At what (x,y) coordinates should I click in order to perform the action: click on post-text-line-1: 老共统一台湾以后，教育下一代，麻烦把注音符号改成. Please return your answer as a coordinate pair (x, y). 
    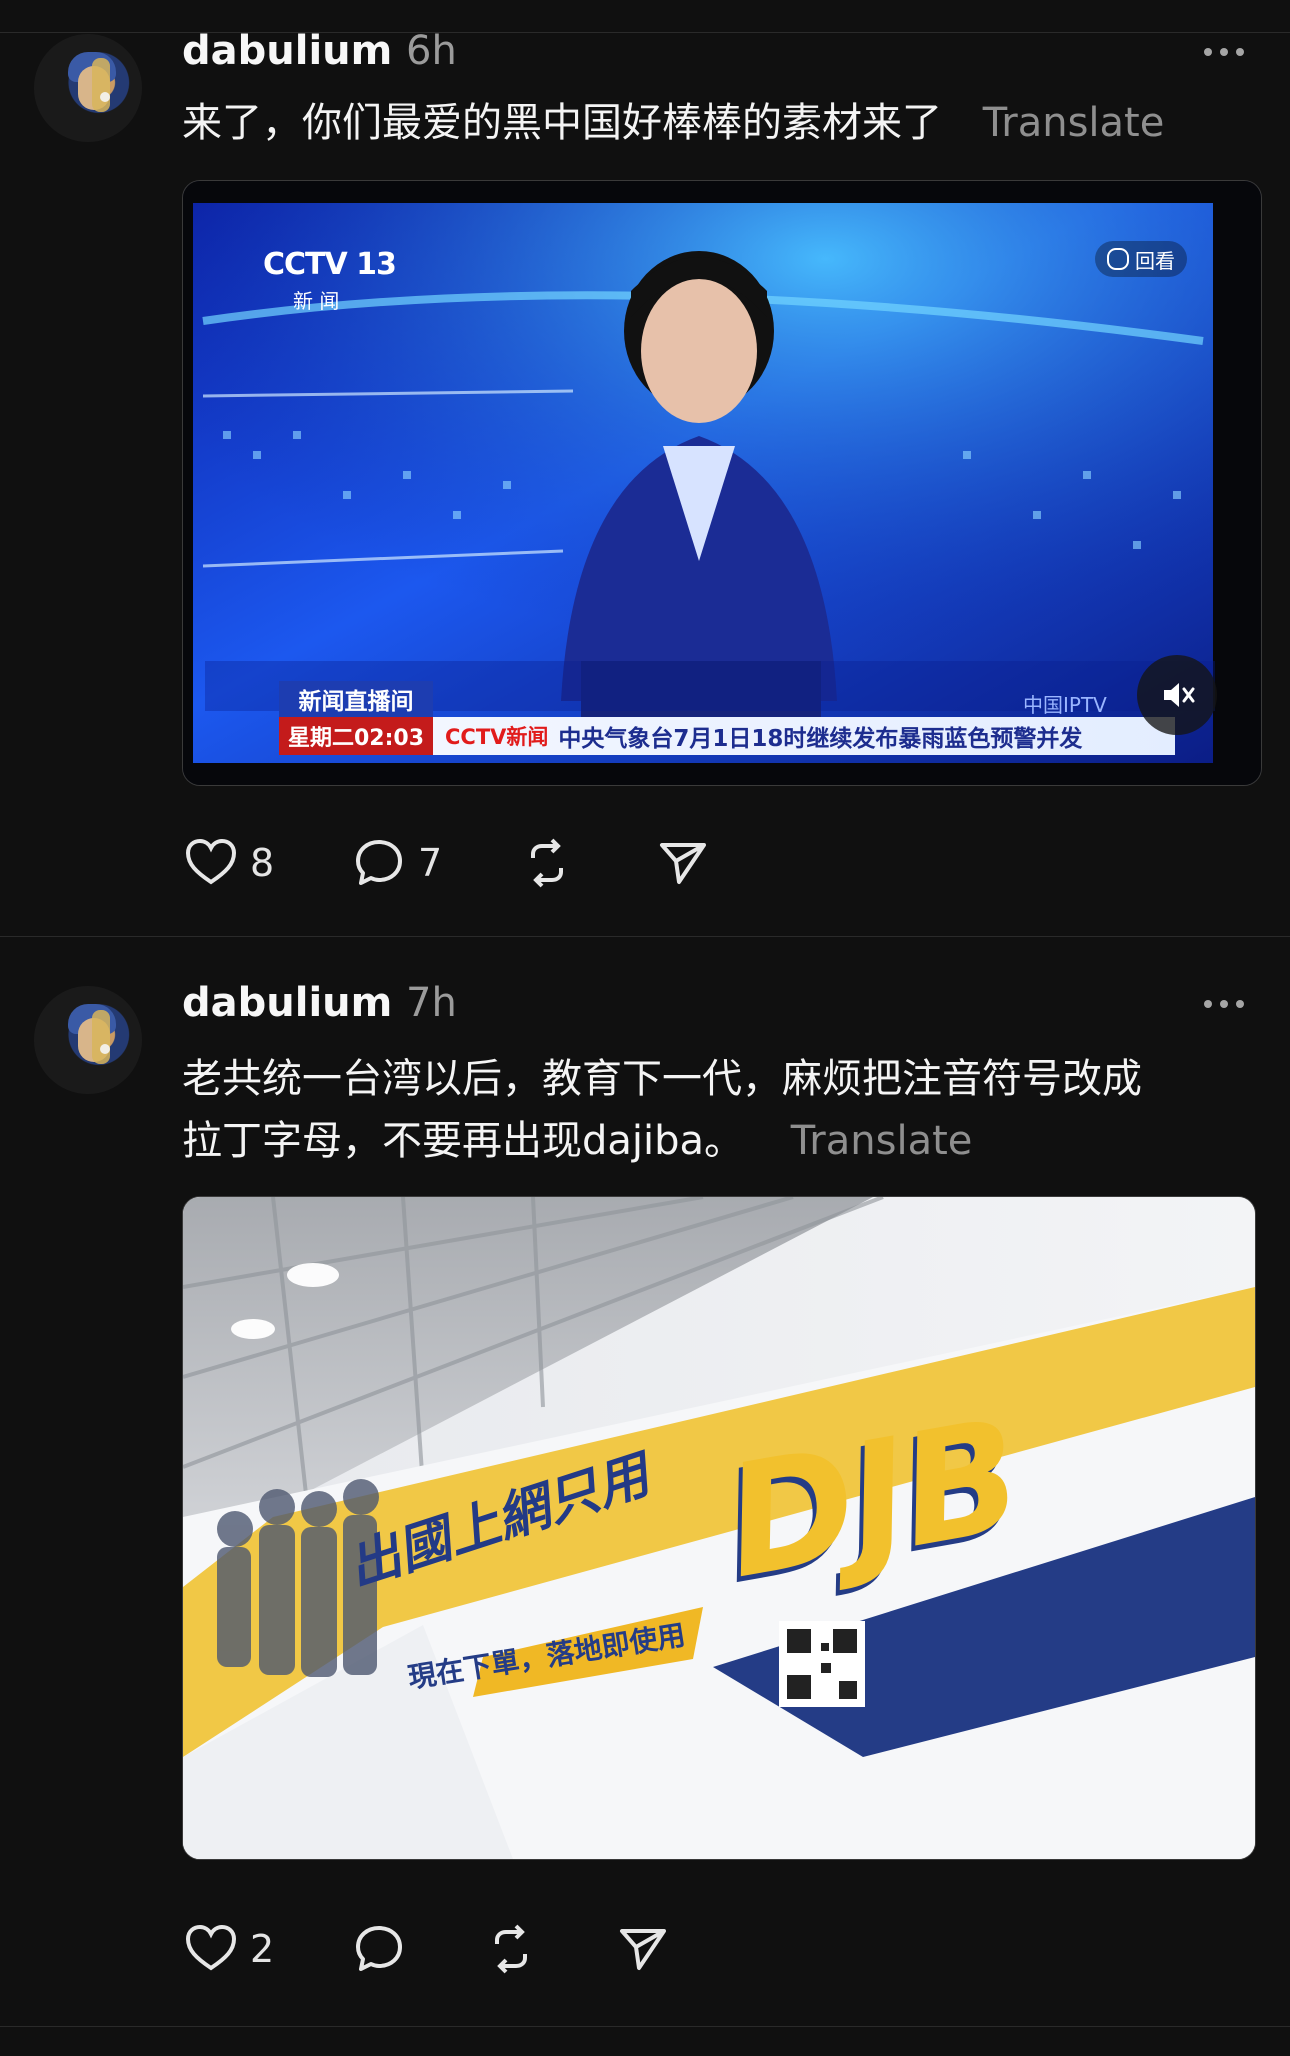
    Looking at the image, I should click on (662, 1079).